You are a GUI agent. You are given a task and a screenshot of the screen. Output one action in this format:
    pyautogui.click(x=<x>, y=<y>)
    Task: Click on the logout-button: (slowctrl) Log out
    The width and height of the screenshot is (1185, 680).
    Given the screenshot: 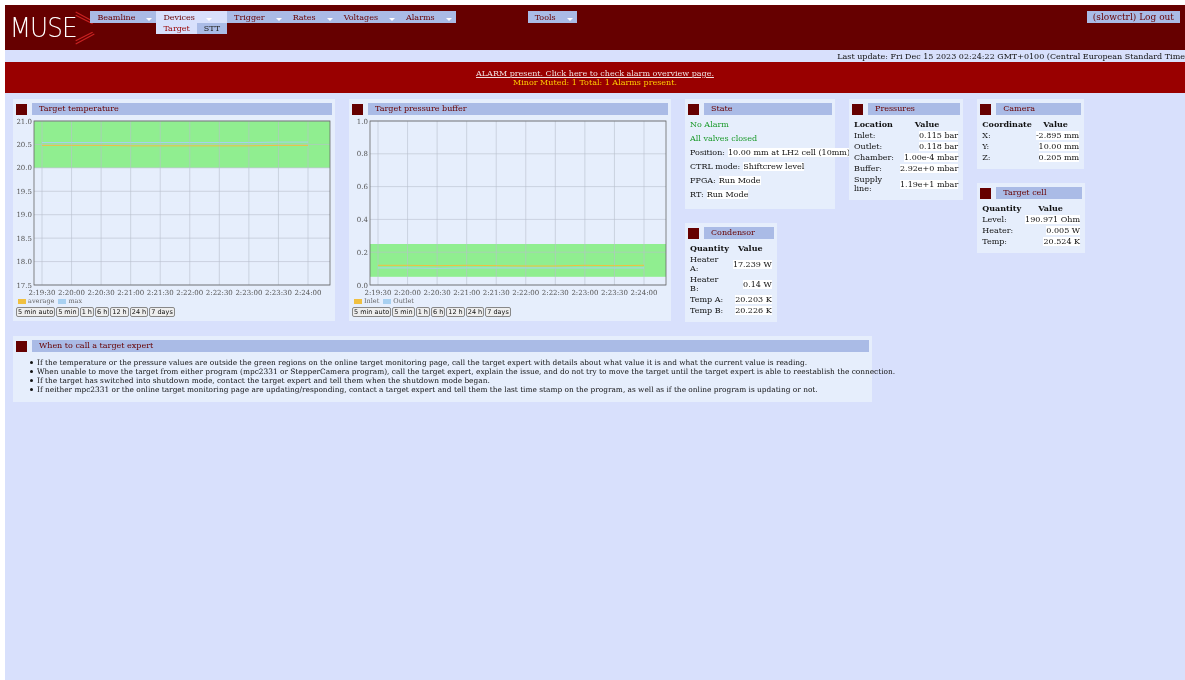 What is the action you would take?
    pyautogui.click(x=1133, y=17)
    